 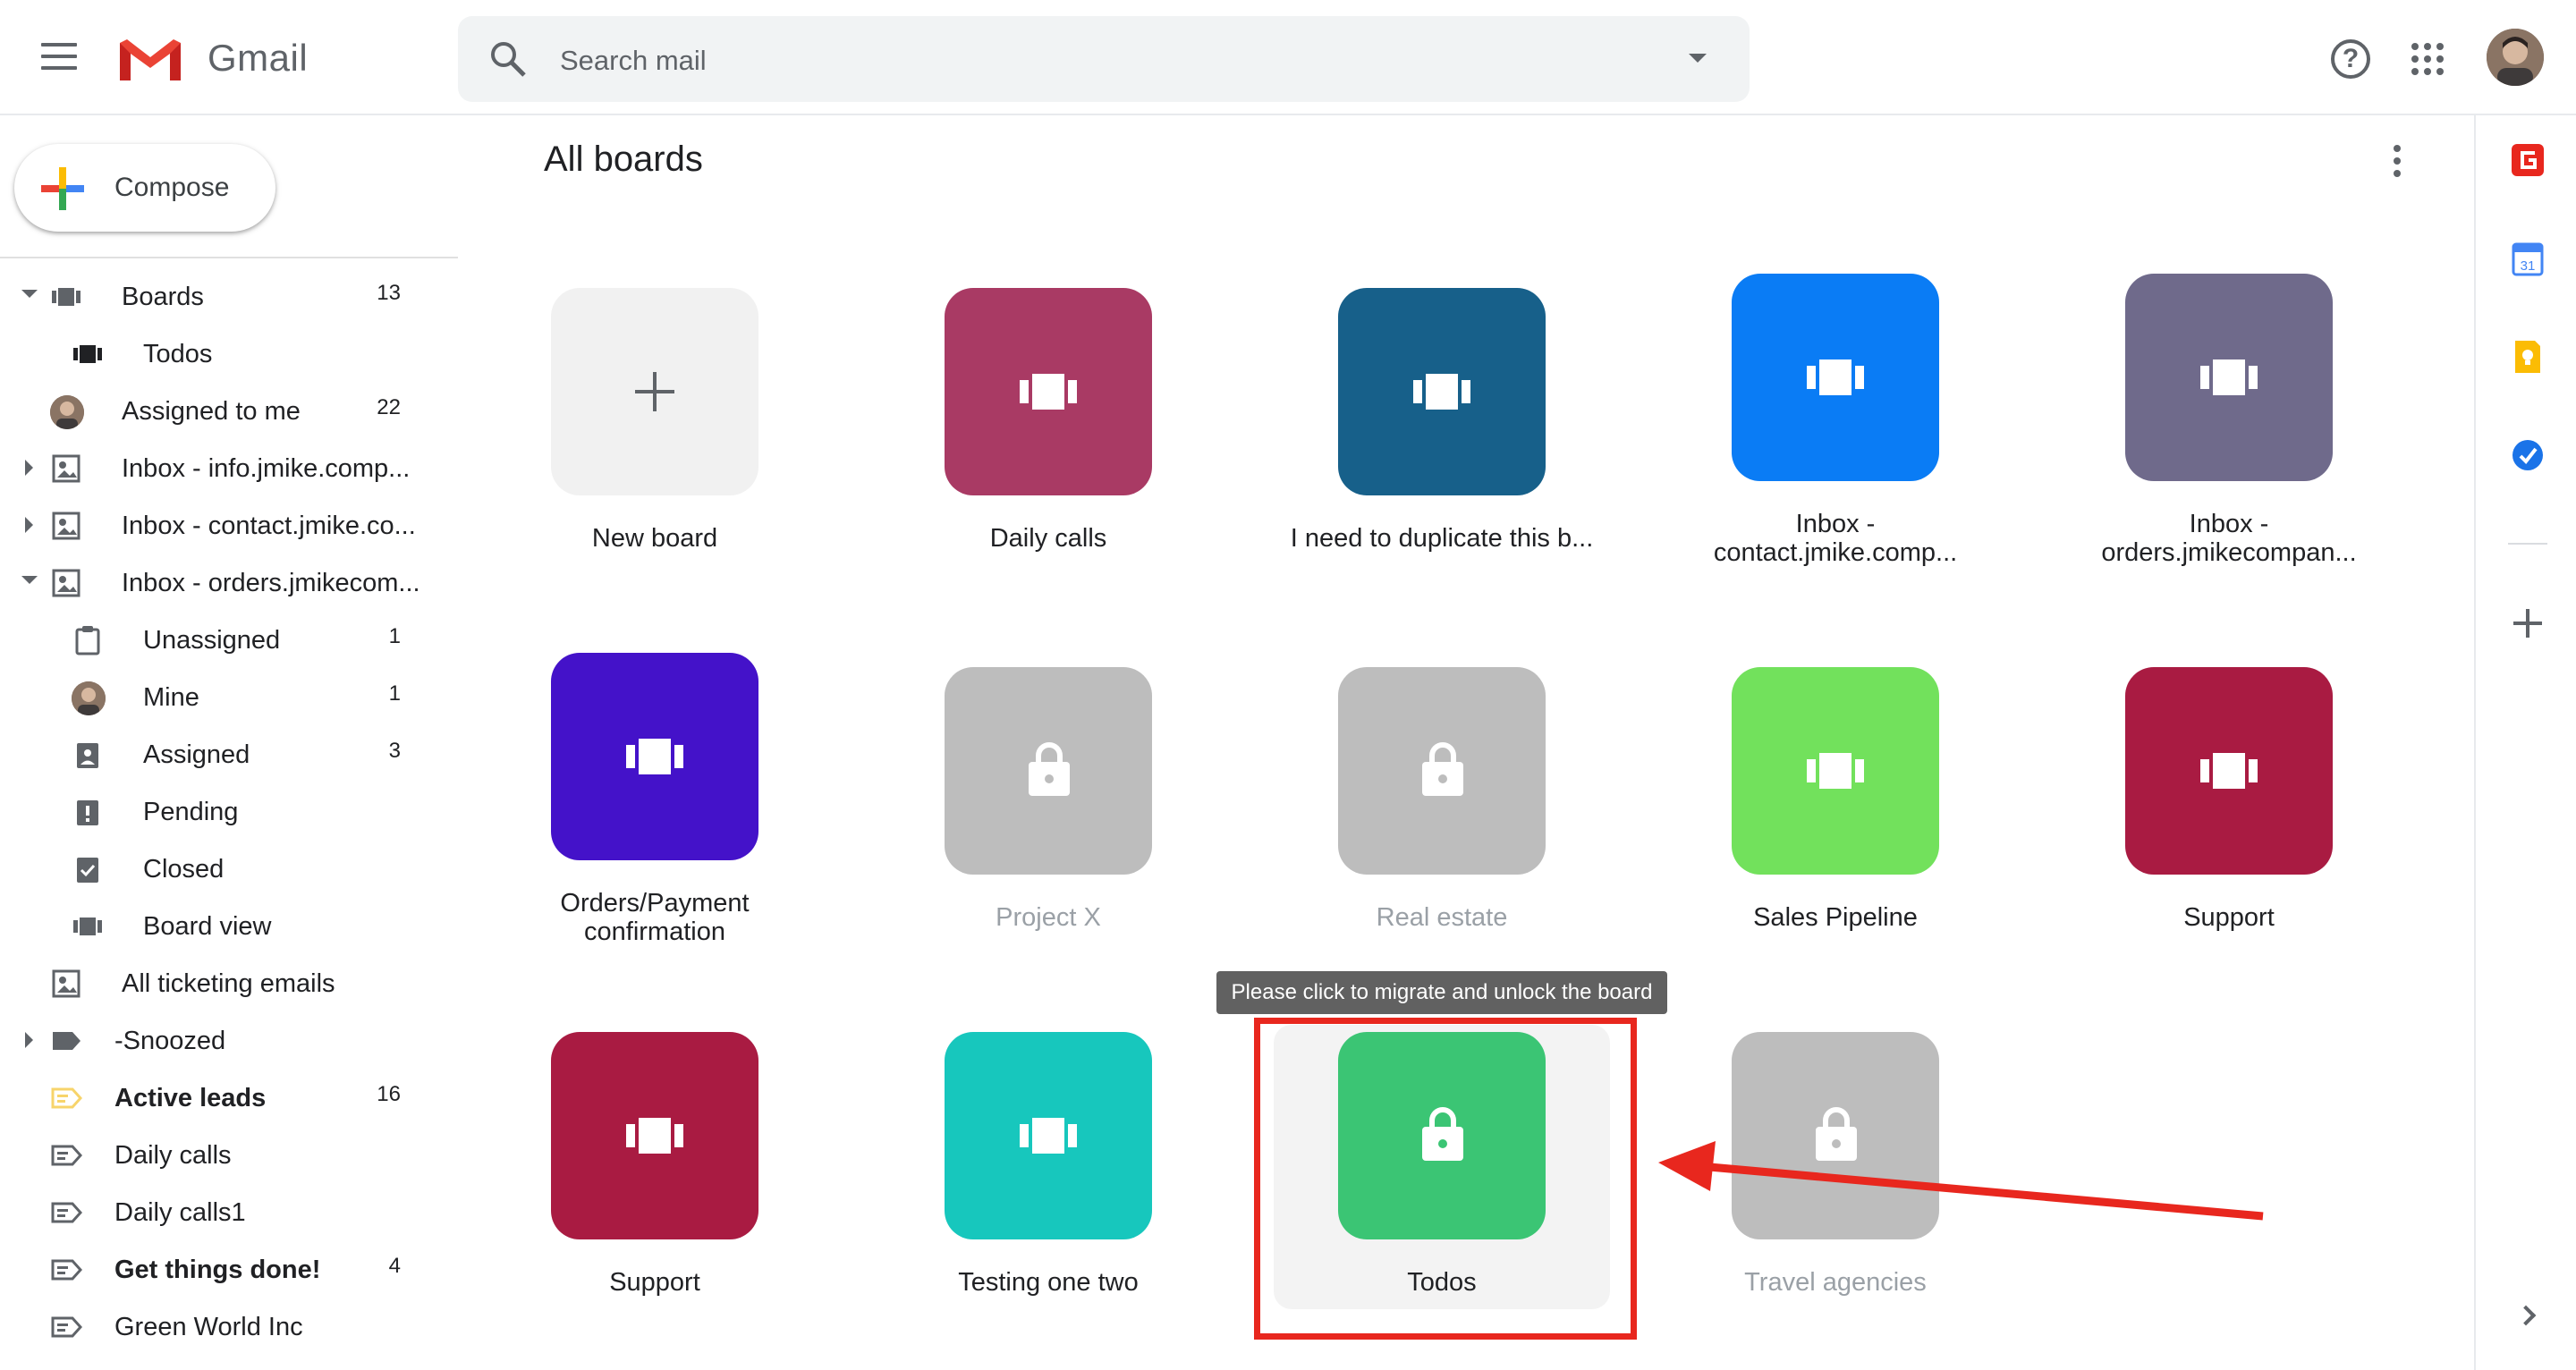 What do you see at coordinates (229, 1327) in the screenshot?
I see `sidebar-item-green-world-inc: Green World Inc` at bounding box center [229, 1327].